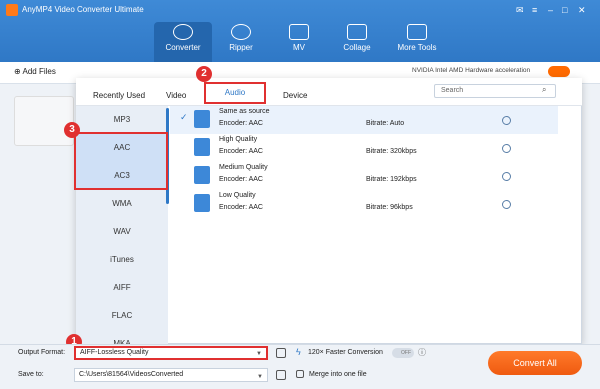  I want to click on format-wma: WMA, so click(122, 204).